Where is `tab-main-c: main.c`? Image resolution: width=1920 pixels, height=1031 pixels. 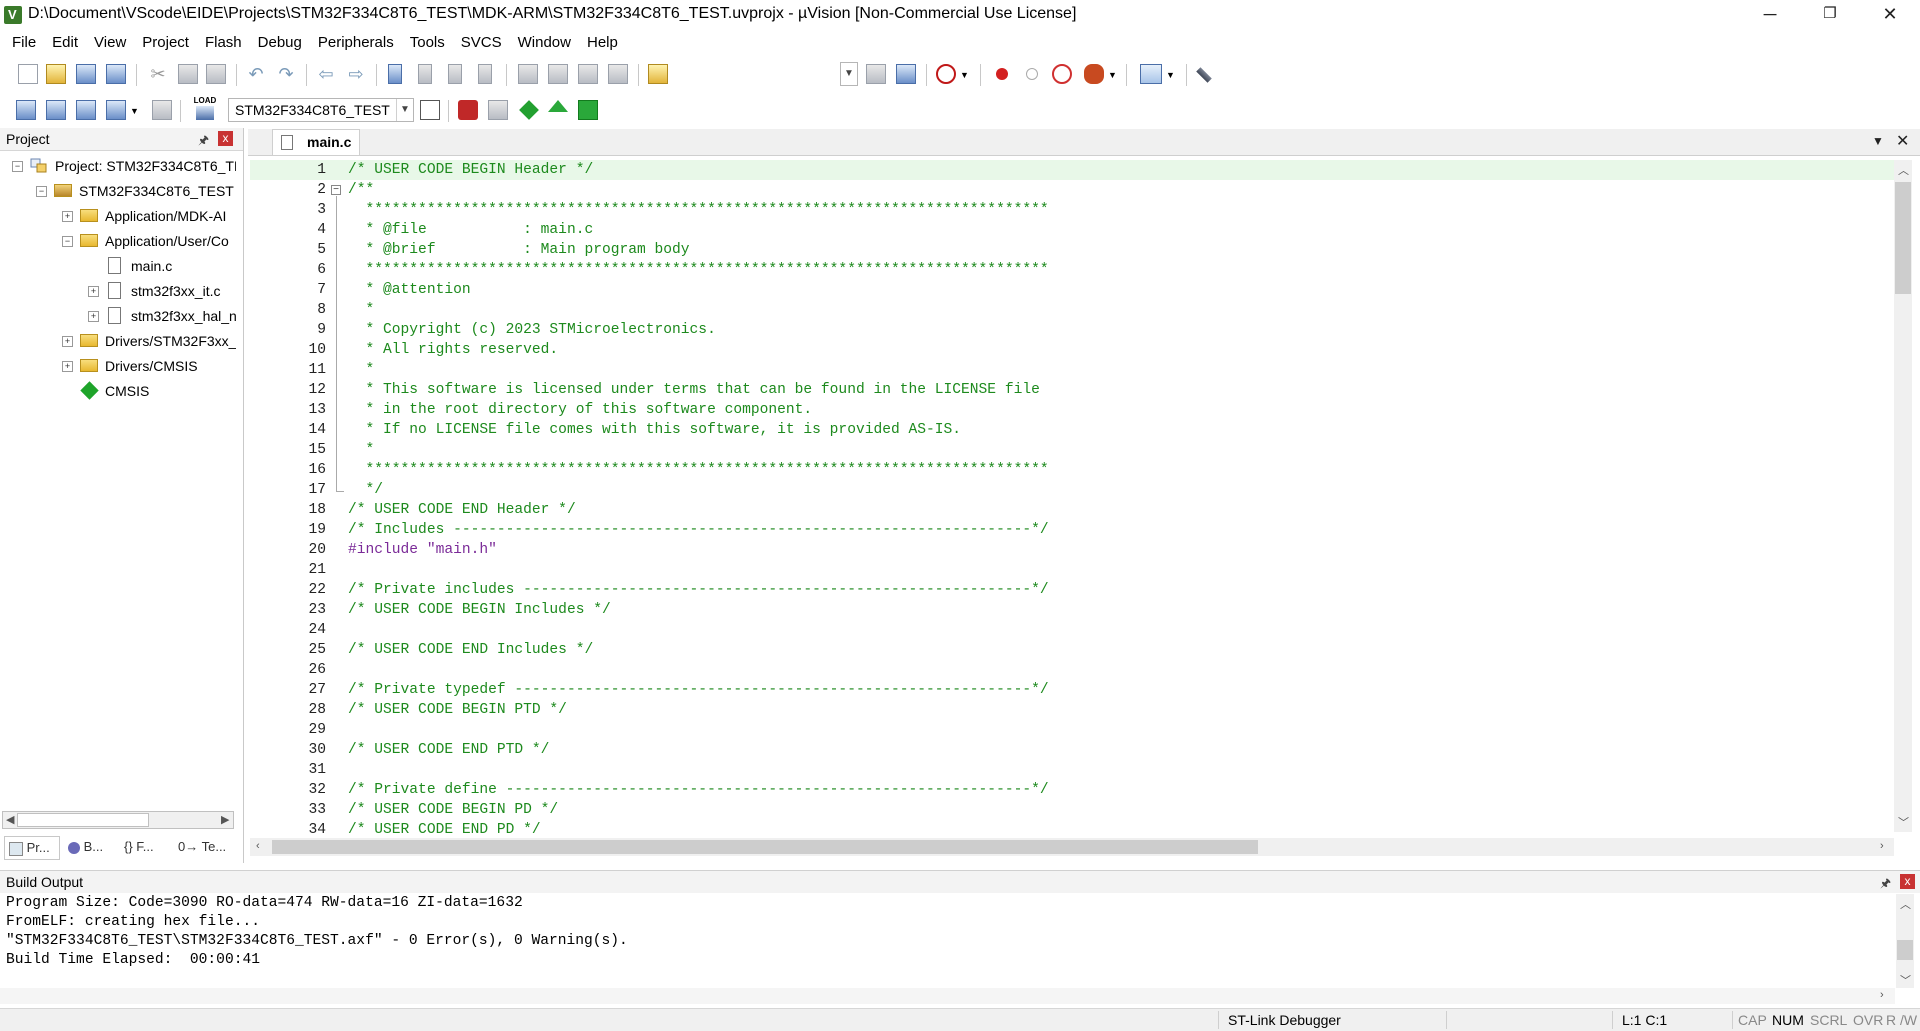 tab-main-c: main.c is located at coordinates (316, 142).